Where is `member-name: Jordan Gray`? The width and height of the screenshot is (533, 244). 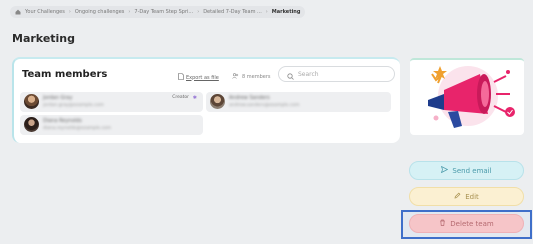
member-name: Jordan Gray is located at coordinates (58, 98).